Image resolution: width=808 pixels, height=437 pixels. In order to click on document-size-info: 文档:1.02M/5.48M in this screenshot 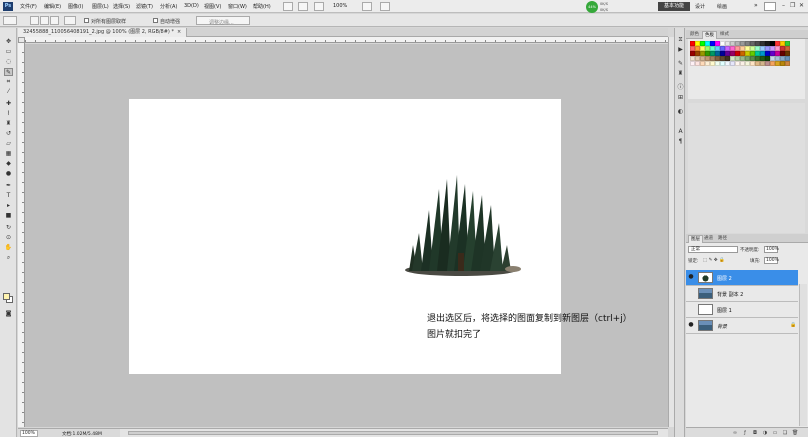, I will do `click(82, 434)`.